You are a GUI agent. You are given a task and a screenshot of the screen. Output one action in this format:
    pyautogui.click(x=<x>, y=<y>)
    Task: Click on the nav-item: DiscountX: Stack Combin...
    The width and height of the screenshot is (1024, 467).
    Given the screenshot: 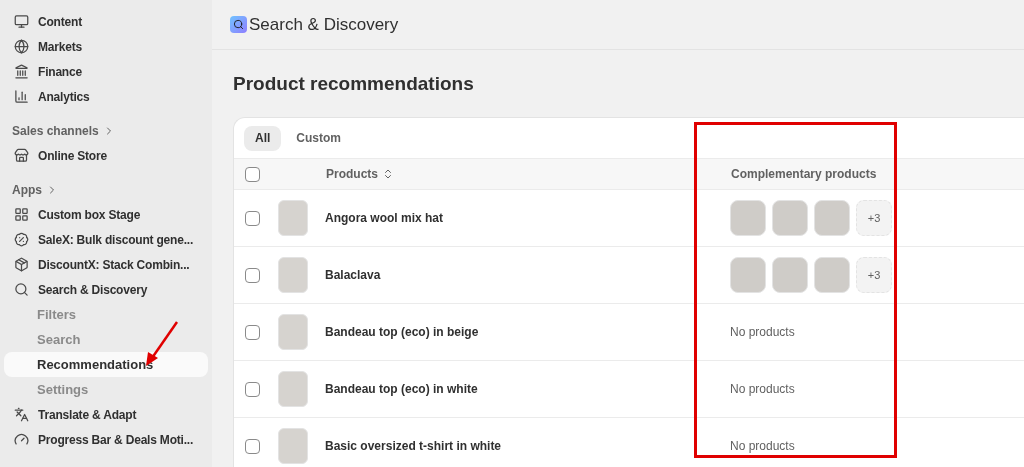 What is the action you would take?
    pyautogui.click(x=106, y=264)
    